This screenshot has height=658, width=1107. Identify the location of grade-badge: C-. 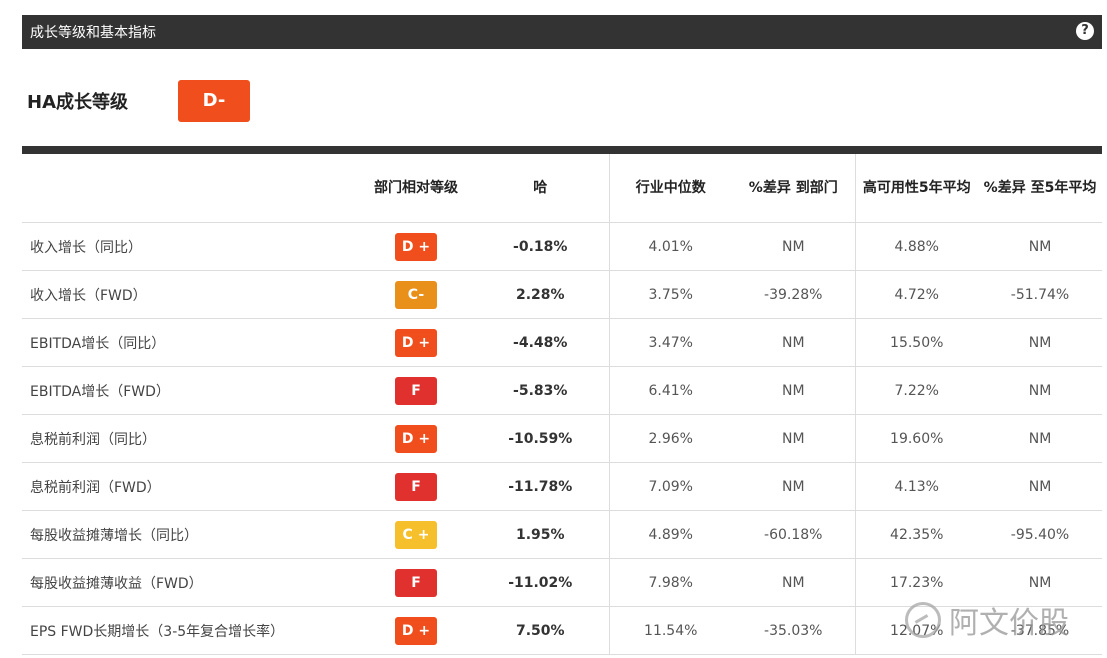
(416, 294).